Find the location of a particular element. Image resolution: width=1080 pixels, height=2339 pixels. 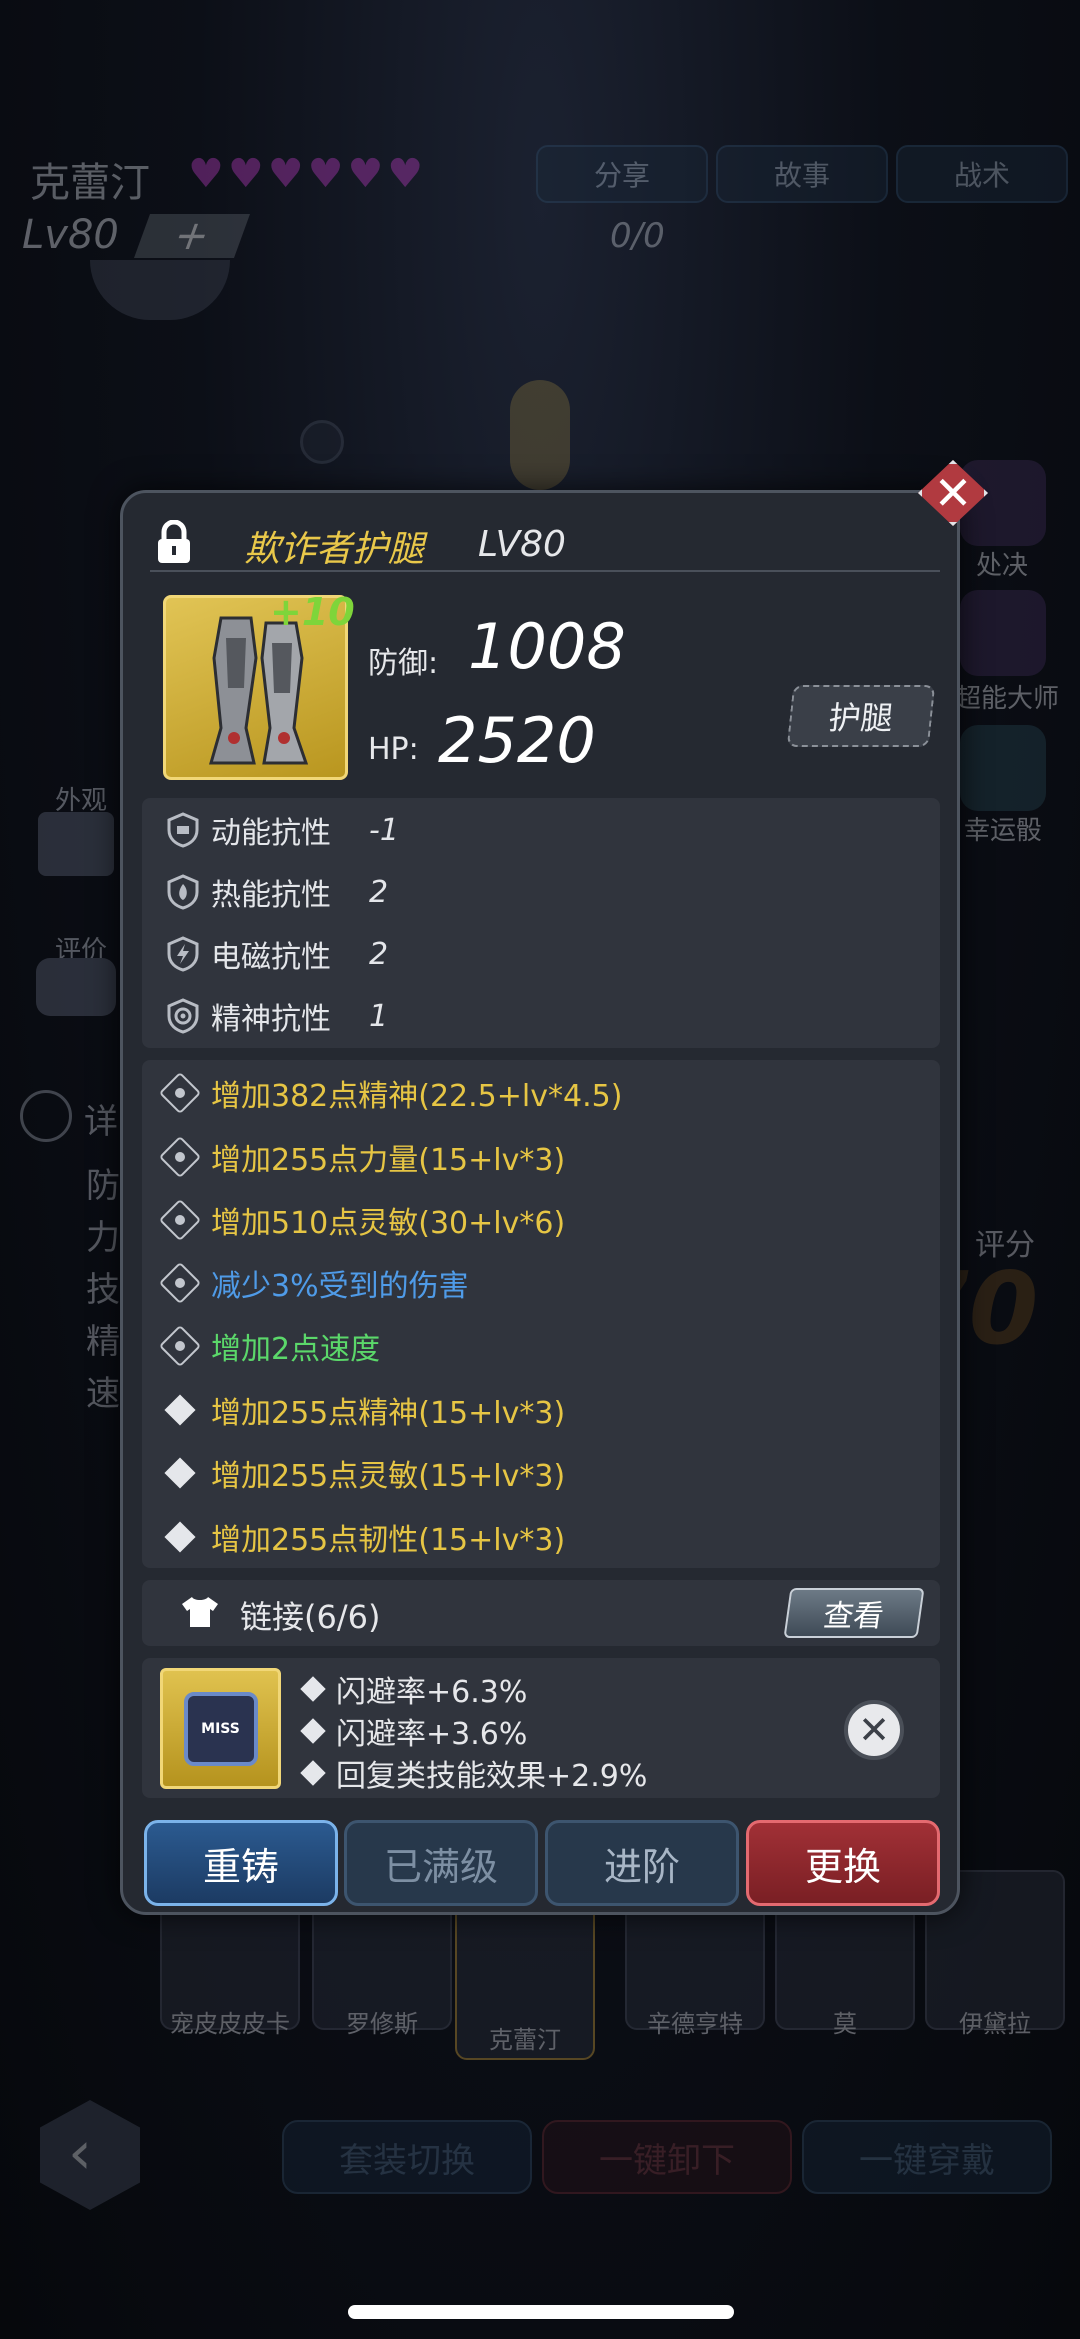

chip-bonus-row: 闪避率+3.6% is located at coordinates (413, 1731).